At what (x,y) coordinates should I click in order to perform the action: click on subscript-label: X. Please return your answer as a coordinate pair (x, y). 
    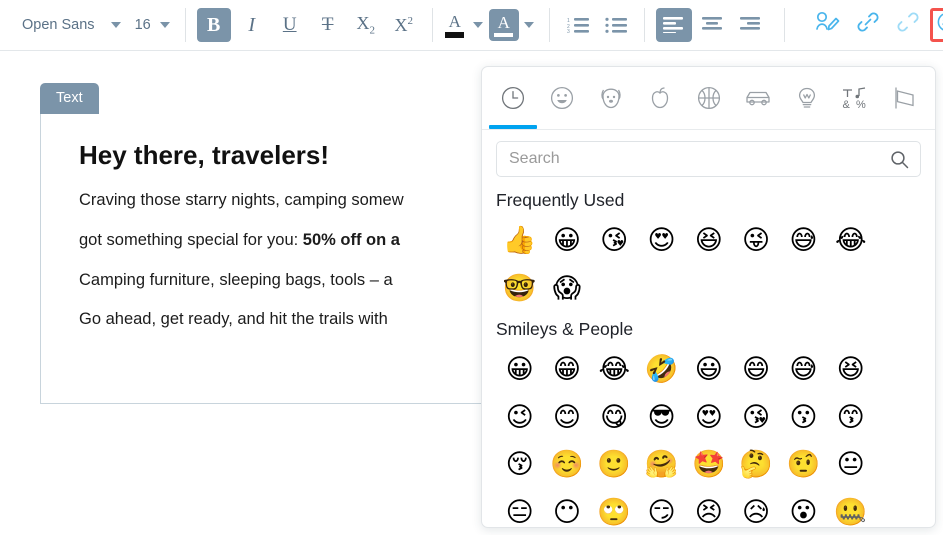
    Looking at the image, I should click on (363, 23).